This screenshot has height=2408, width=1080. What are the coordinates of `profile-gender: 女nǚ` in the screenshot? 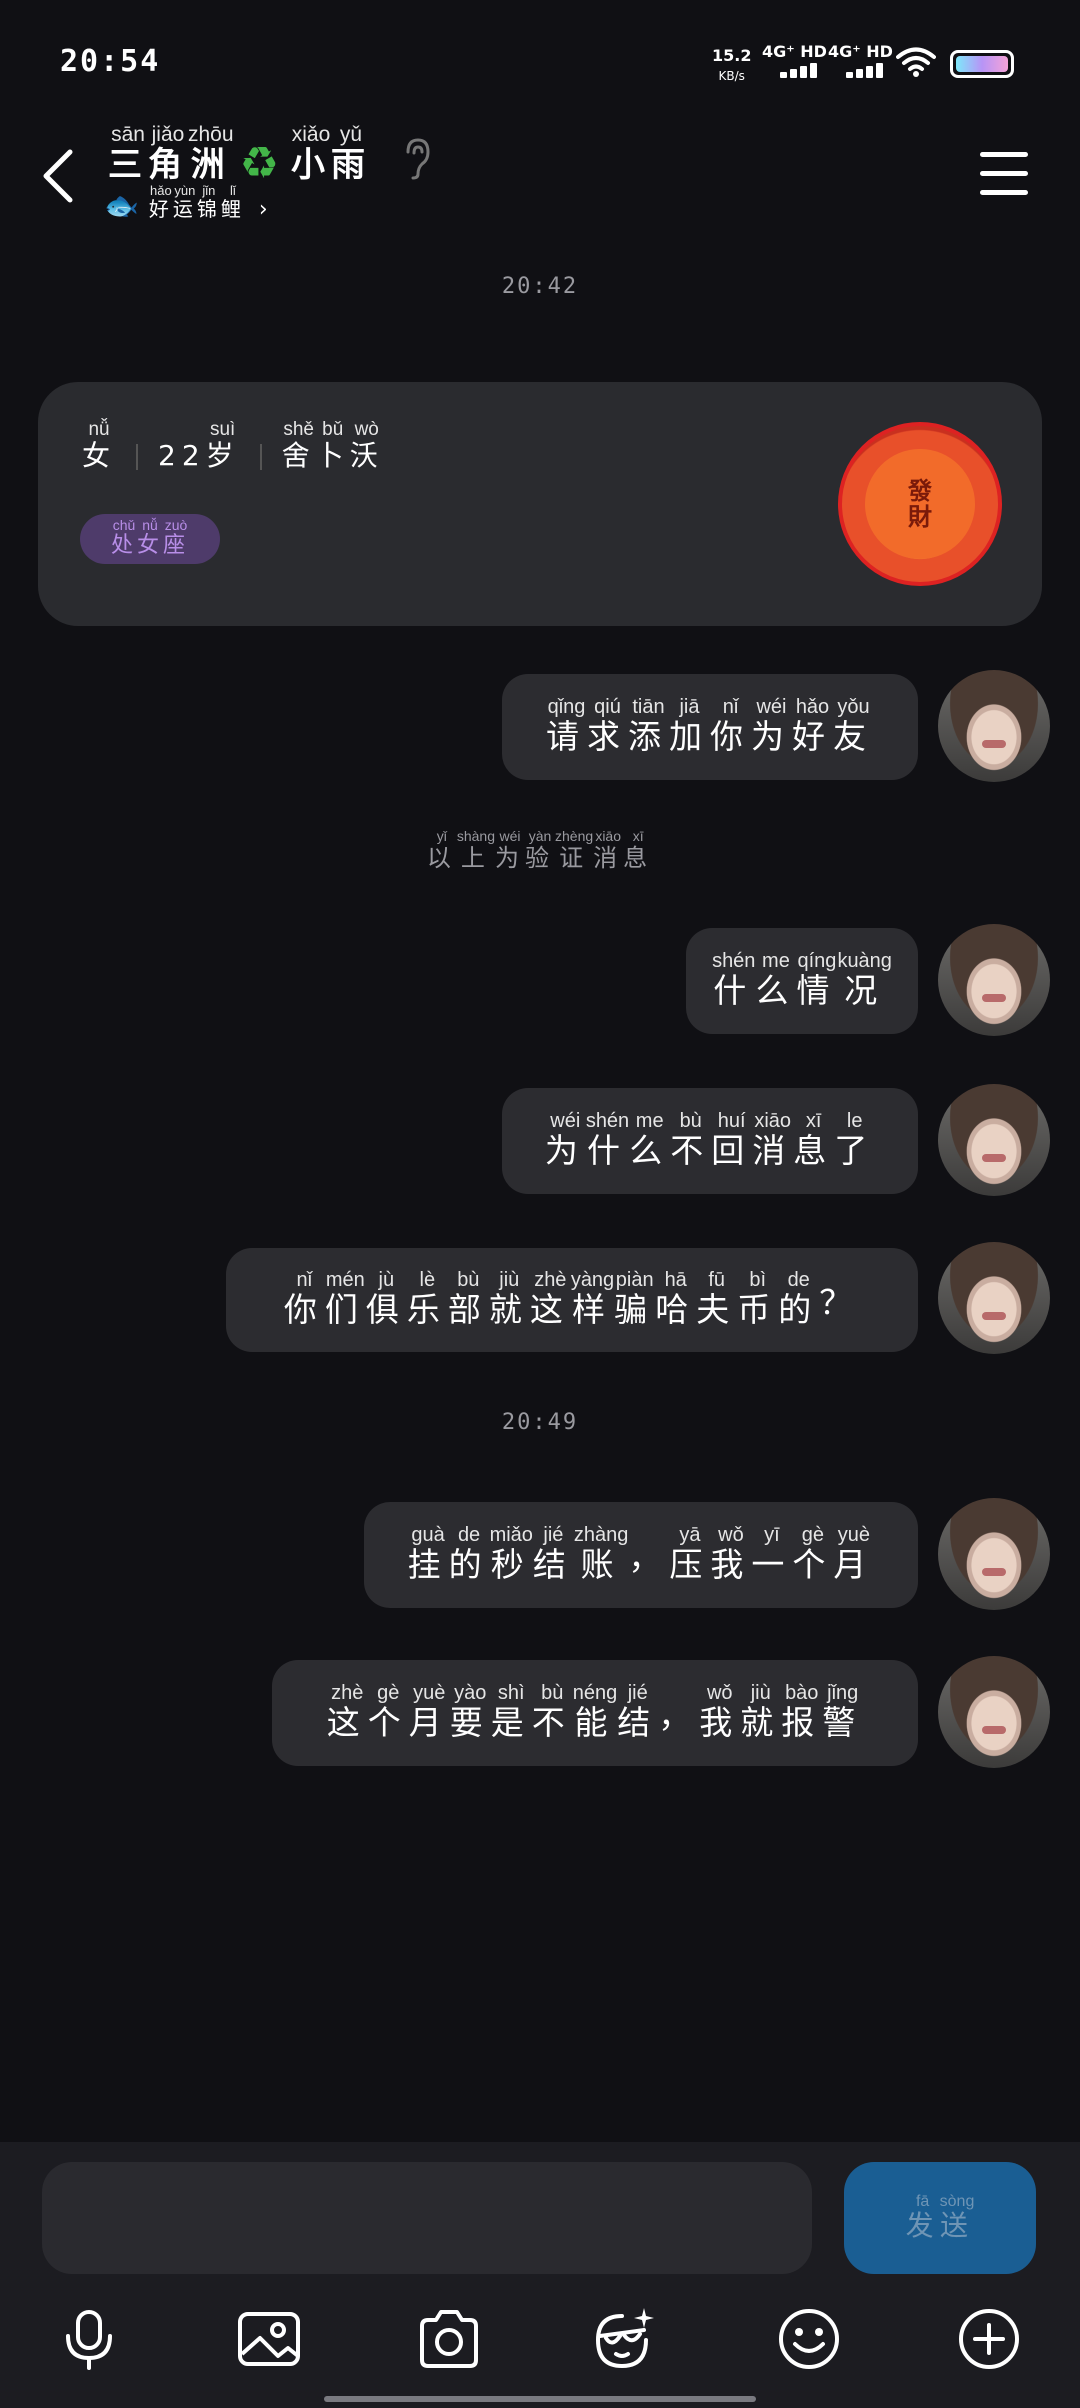 It's located at (99, 446).